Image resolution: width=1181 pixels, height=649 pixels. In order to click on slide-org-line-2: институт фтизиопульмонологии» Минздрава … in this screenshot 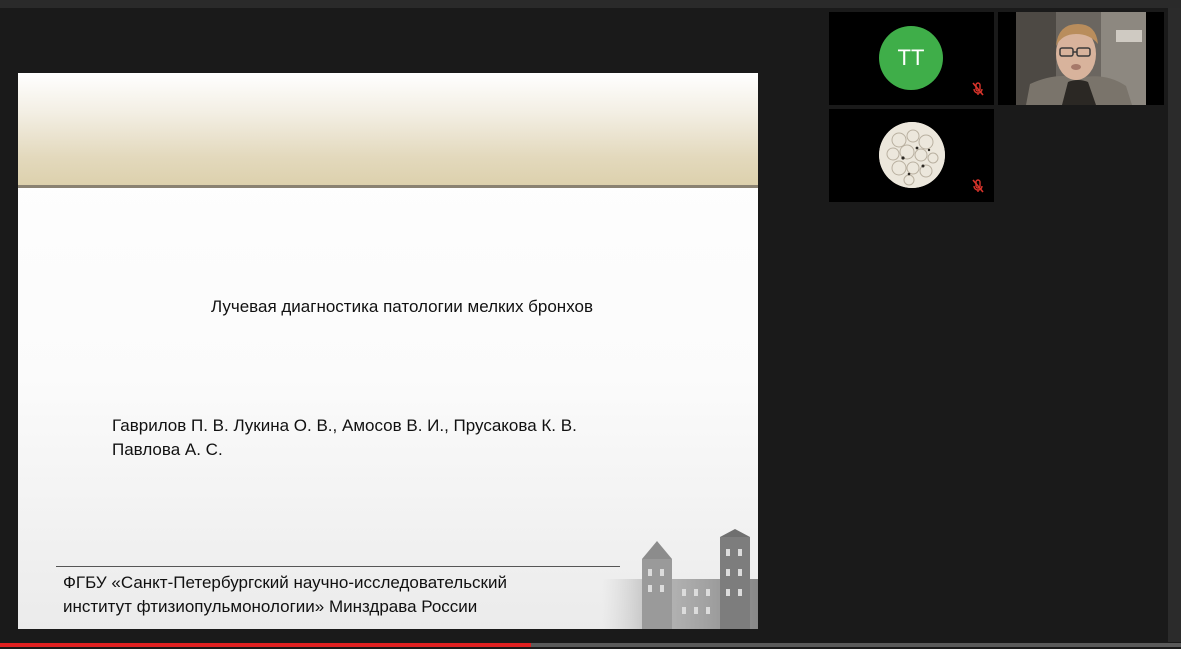, I will do `click(270, 606)`.